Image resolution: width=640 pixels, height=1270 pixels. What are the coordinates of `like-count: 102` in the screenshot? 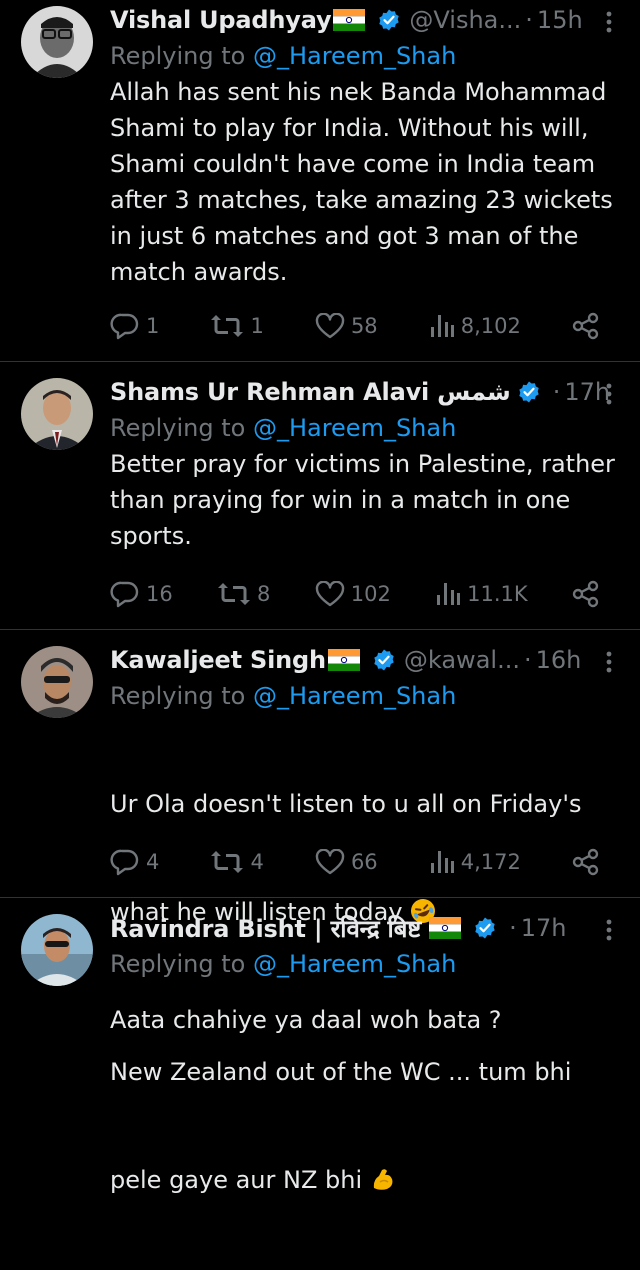 It's located at (370, 594).